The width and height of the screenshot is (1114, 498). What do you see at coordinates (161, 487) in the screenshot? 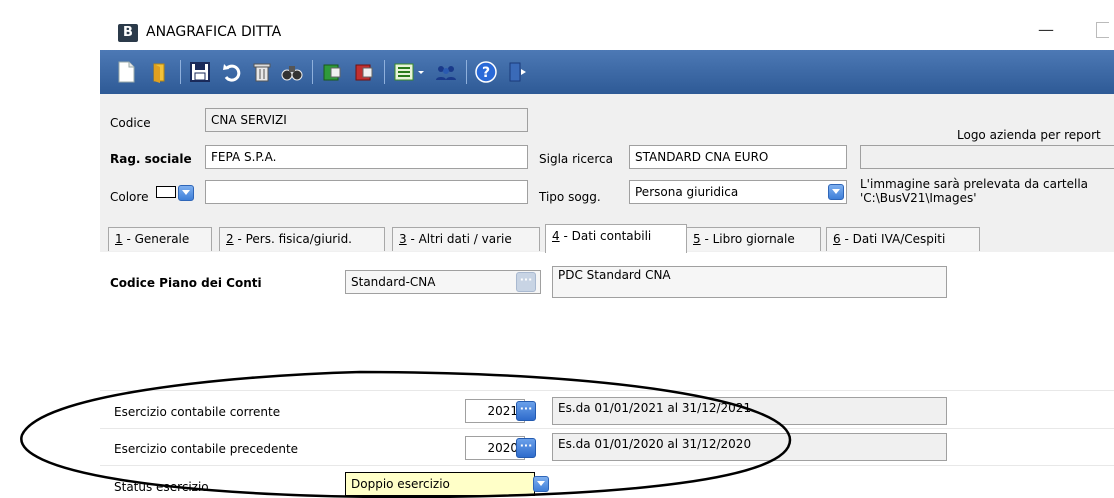
I see `status-esercizio-label: Status esercizio` at bounding box center [161, 487].